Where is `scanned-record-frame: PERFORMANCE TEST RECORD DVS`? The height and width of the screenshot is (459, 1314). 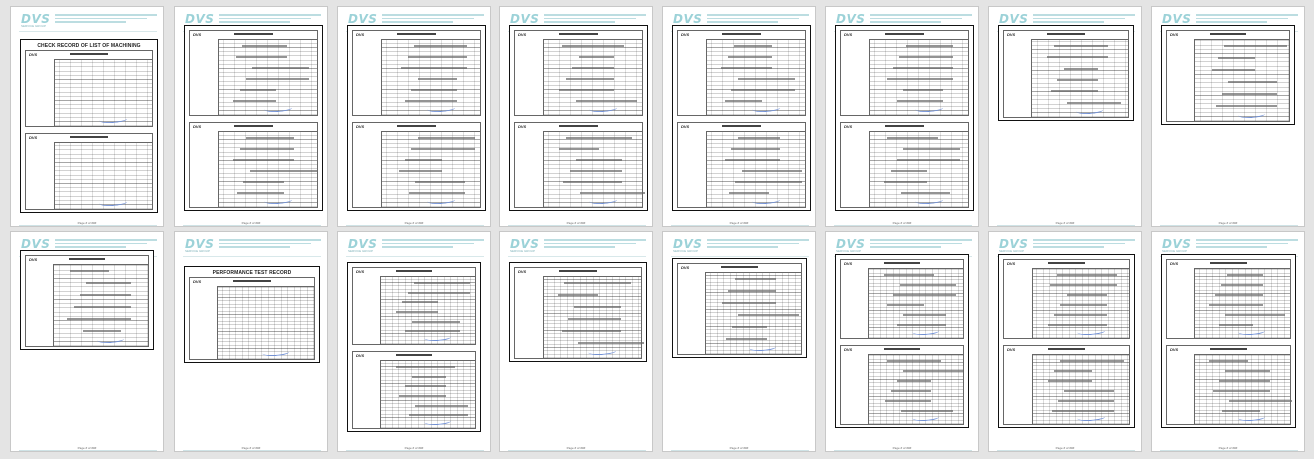
scanned-record-frame: PERFORMANCE TEST RECORD DVS is located at coordinates (252, 314).